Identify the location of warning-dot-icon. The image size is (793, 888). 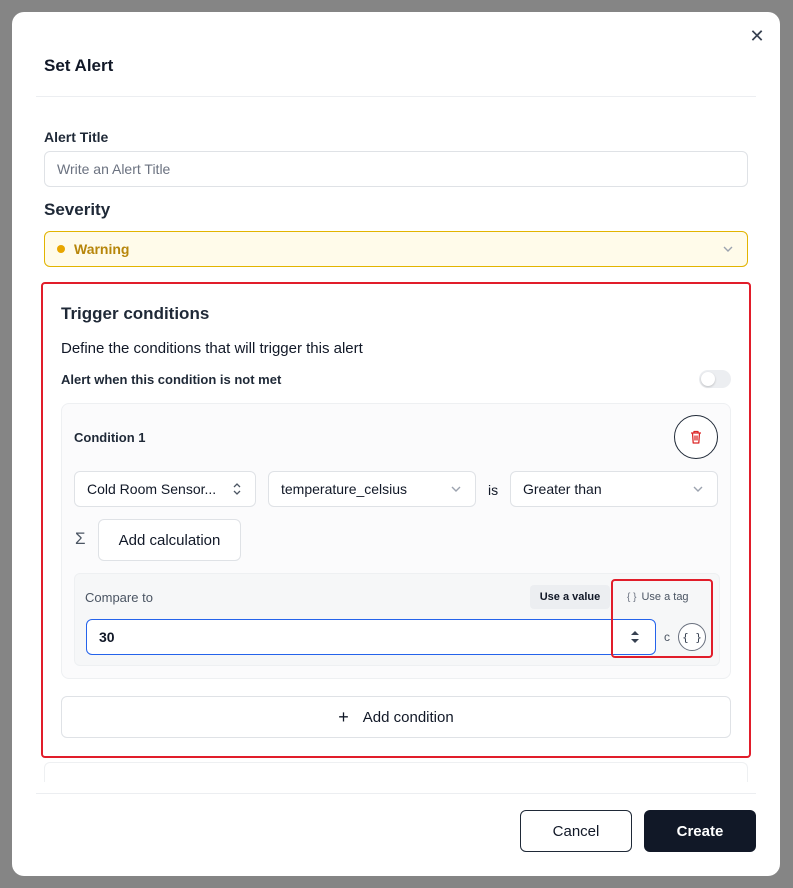
(61, 249).